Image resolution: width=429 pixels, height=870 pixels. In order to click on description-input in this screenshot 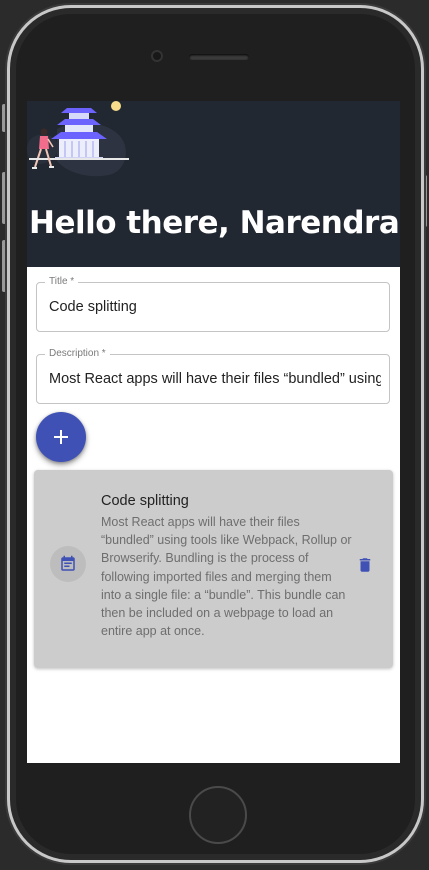, I will do `click(215, 379)`.